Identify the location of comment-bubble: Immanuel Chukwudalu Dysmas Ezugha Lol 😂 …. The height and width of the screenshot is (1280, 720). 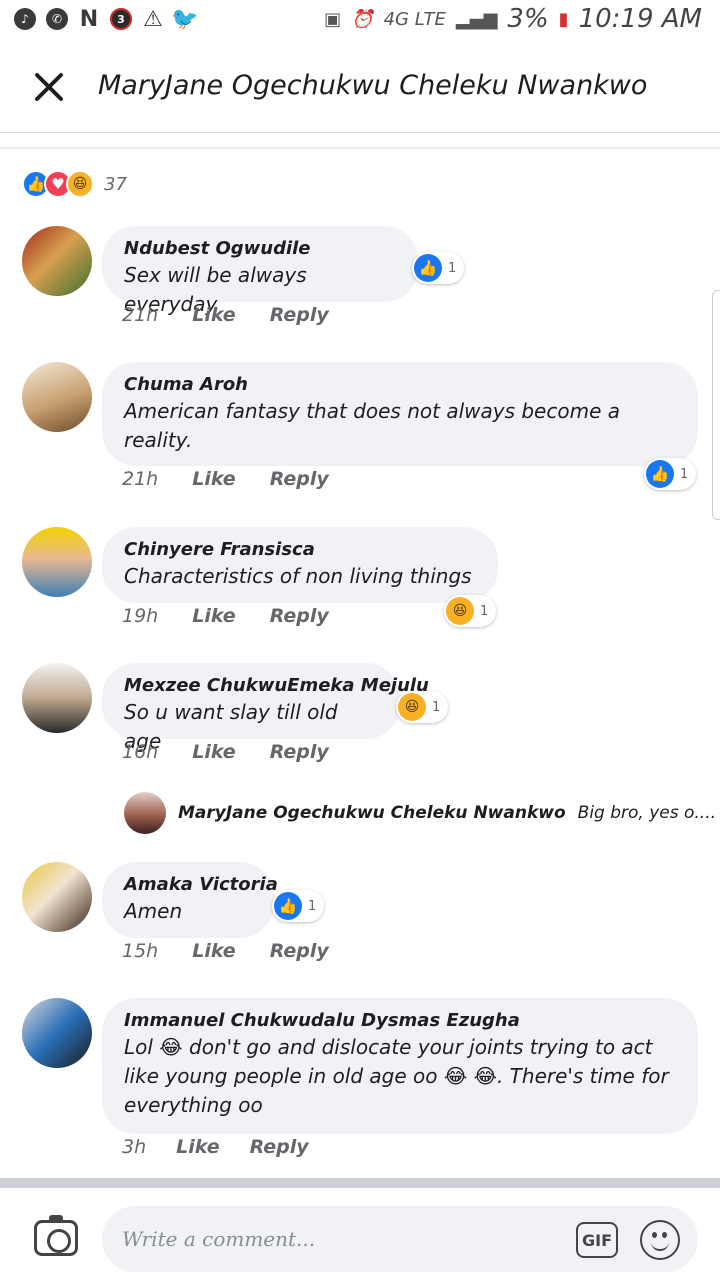
(400, 1066).